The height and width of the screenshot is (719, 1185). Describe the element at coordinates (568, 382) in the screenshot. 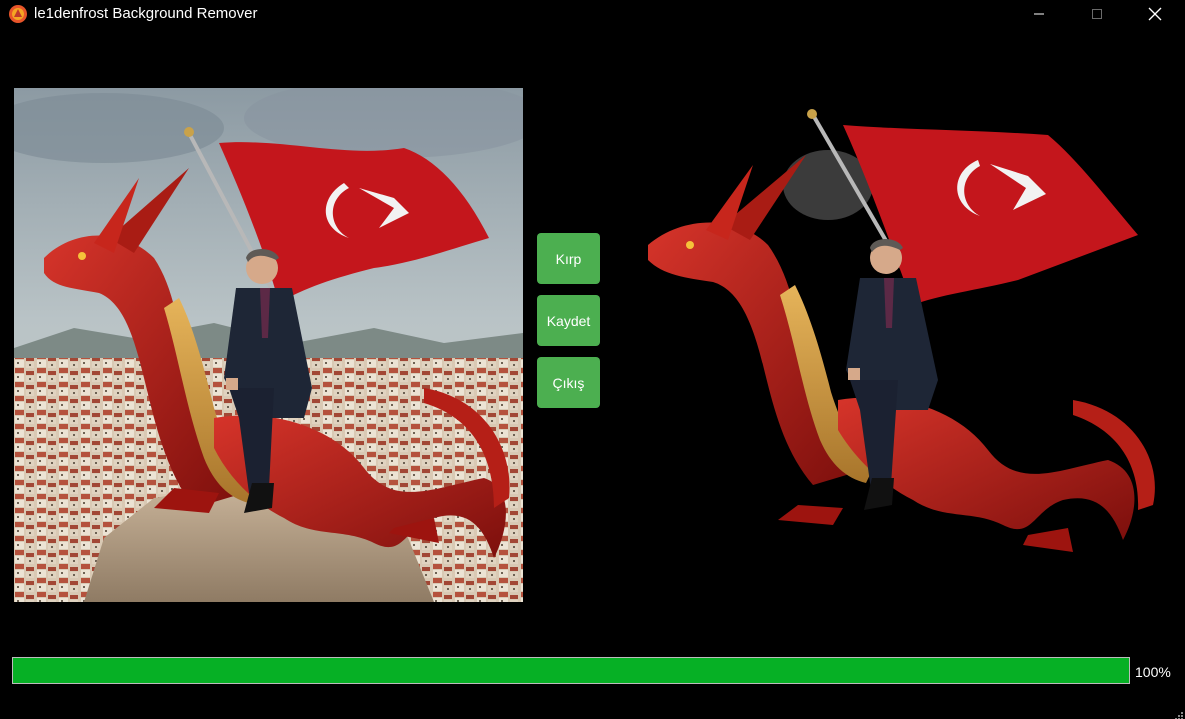

I see `exit-button: Çıkış` at that location.